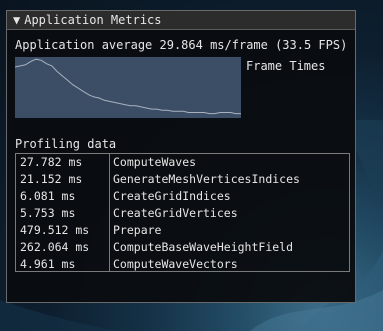 The image size is (383, 331). I want to click on frame-times-plot-svg, so click(128, 86).